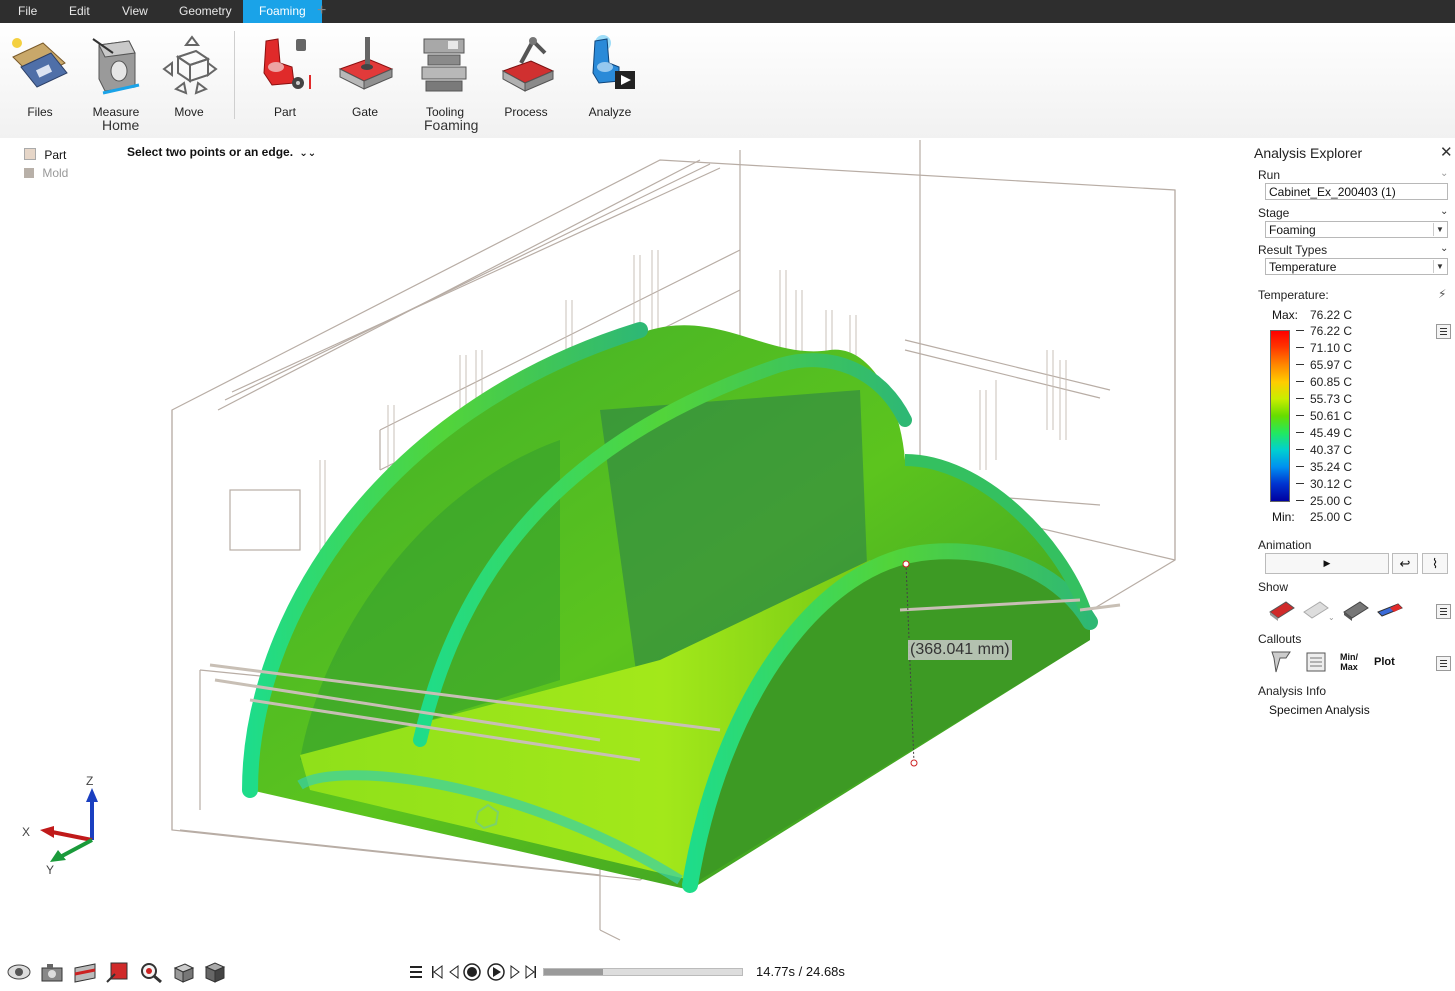 The image size is (1455, 991). I want to click on ribbon-separator, so click(234, 75).